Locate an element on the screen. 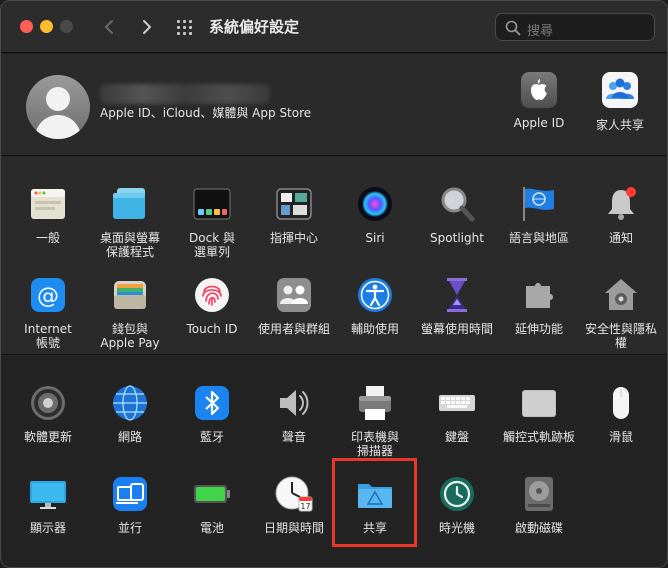  chevron-left-icon is located at coordinates (109, 27).